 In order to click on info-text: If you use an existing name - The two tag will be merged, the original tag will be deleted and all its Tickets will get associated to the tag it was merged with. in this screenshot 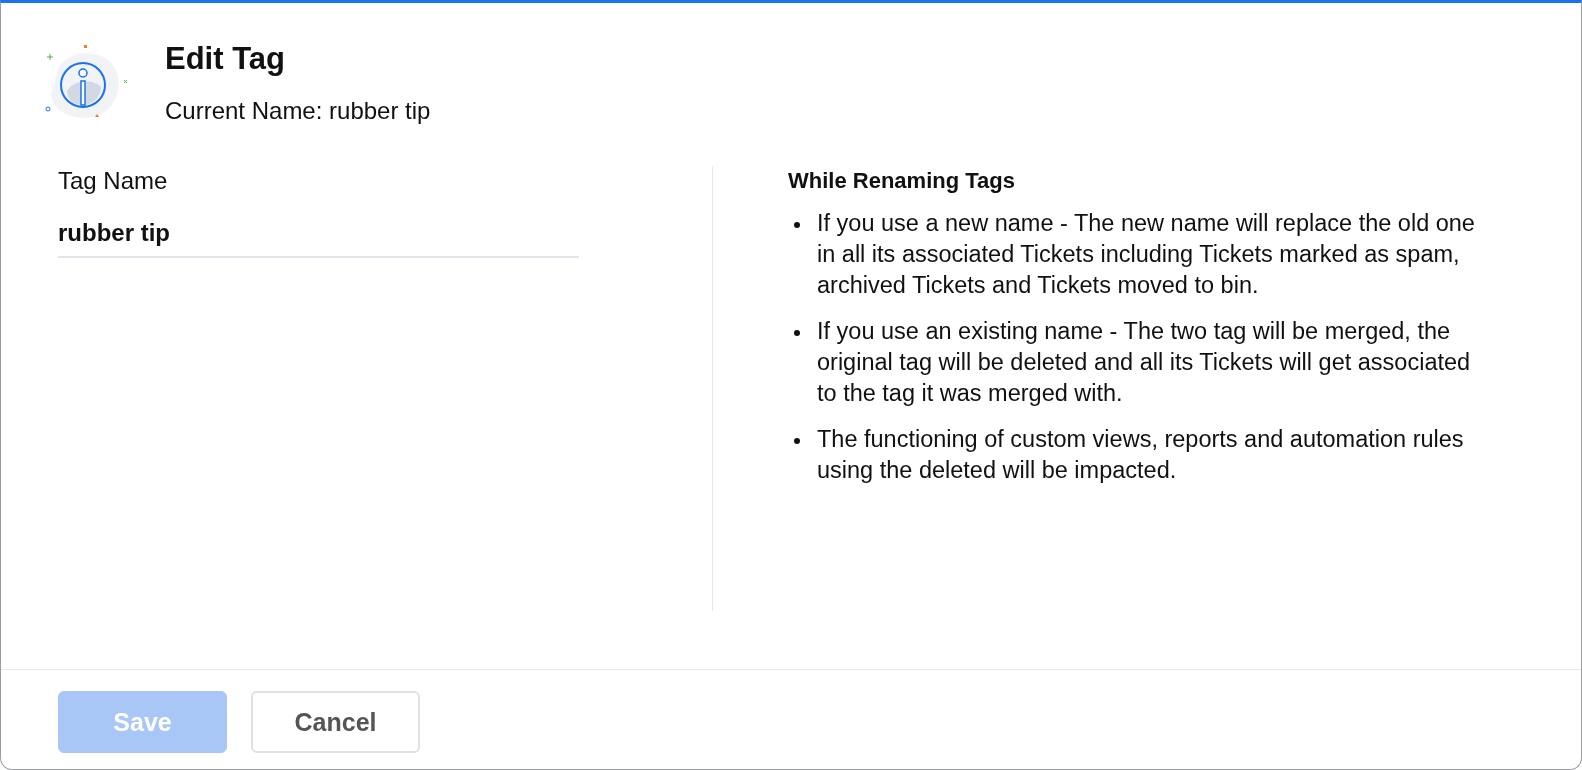, I will do `click(1144, 362)`.